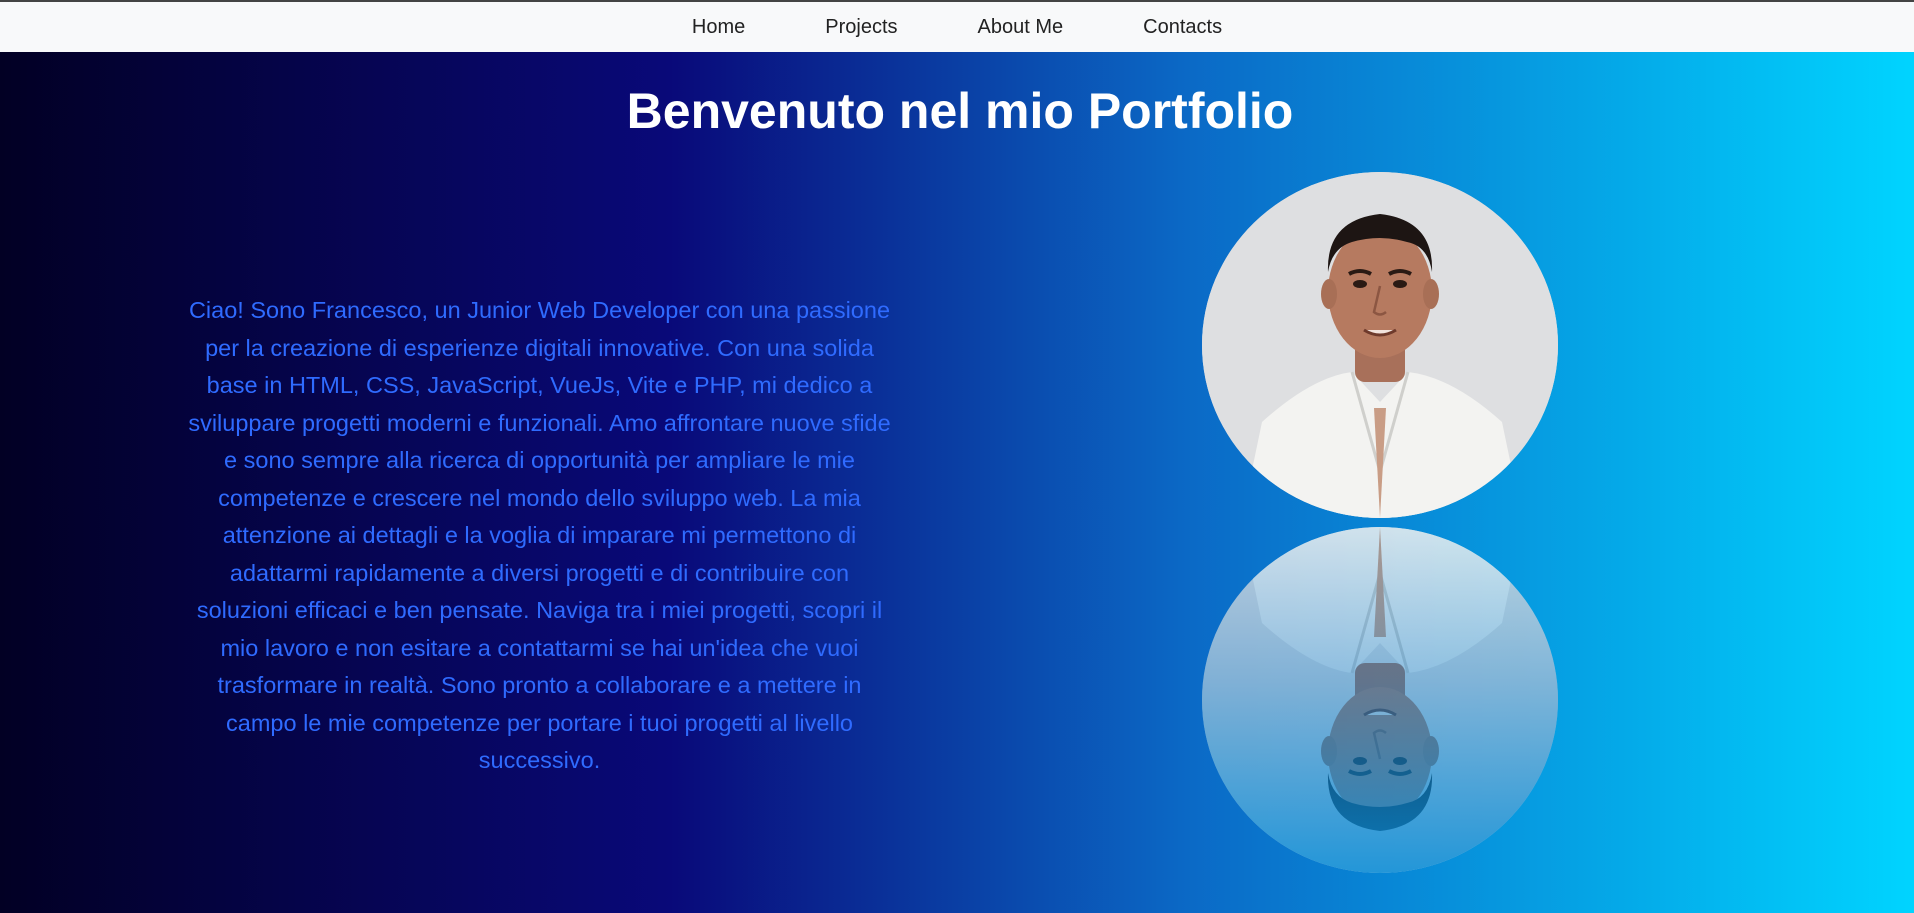  I want to click on profile-photo-reflection, so click(1380, 700).